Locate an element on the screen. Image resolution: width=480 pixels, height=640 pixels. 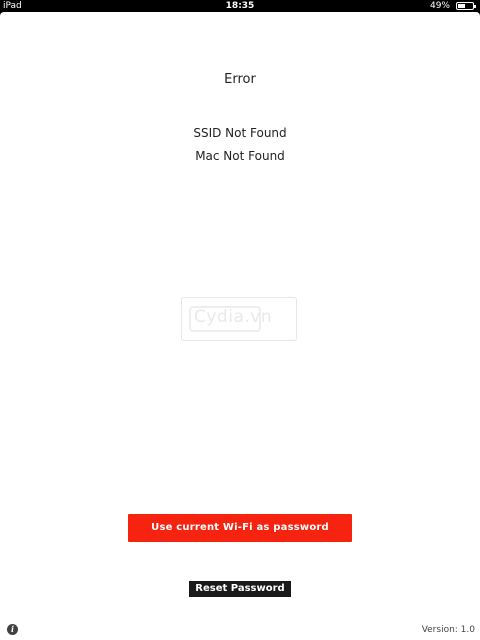
watermark-text: Cydia.vn is located at coordinates (233, 317).